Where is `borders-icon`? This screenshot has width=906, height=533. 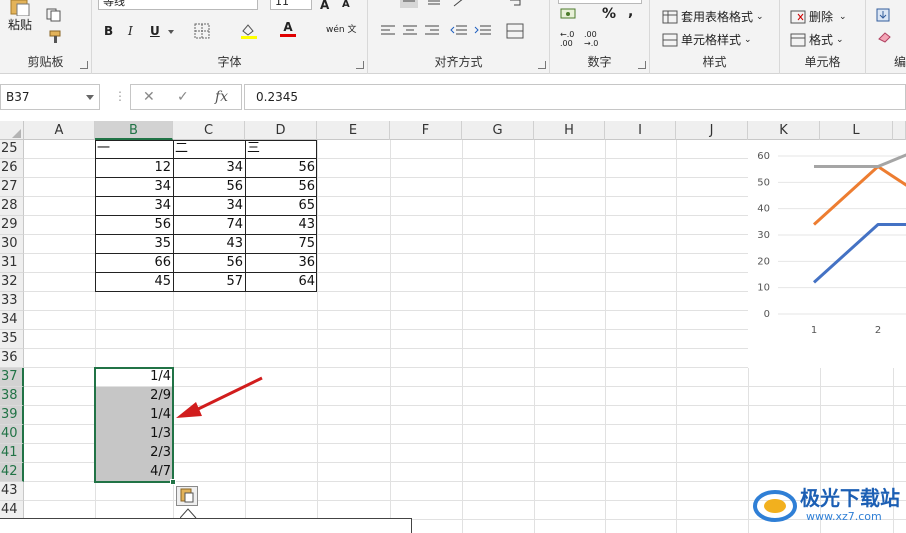
borders-icon is located at coordinates (202, 31).